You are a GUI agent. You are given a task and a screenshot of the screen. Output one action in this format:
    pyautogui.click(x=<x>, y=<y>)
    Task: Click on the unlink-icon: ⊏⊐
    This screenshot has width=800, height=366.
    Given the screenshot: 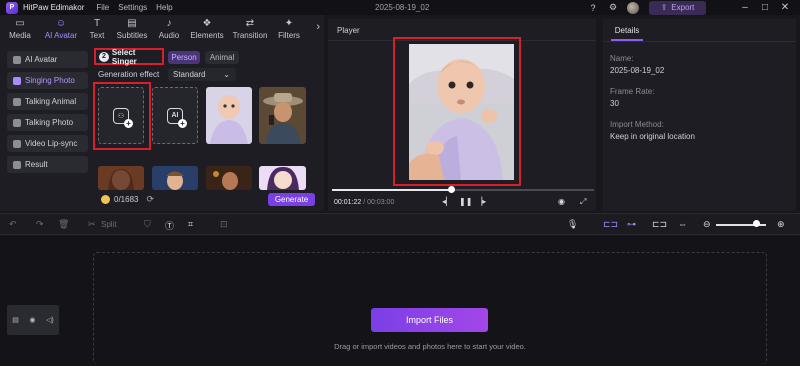 What is the action you would take?
    pyautogui.click(x=659, y=224)
    